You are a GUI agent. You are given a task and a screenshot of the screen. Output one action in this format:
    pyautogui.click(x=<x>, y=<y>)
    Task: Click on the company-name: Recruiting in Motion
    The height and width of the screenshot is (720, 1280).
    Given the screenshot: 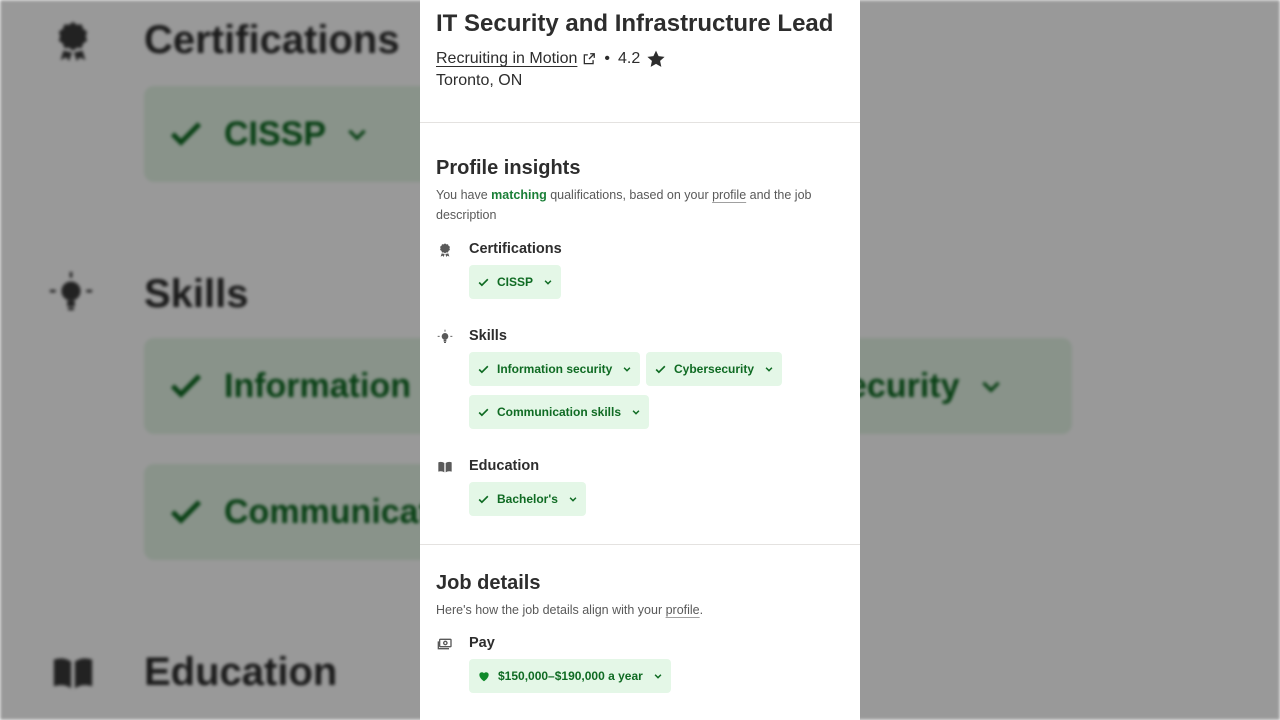 What is the action you would take?
    pyautogui.click(x=507, y=58)
    